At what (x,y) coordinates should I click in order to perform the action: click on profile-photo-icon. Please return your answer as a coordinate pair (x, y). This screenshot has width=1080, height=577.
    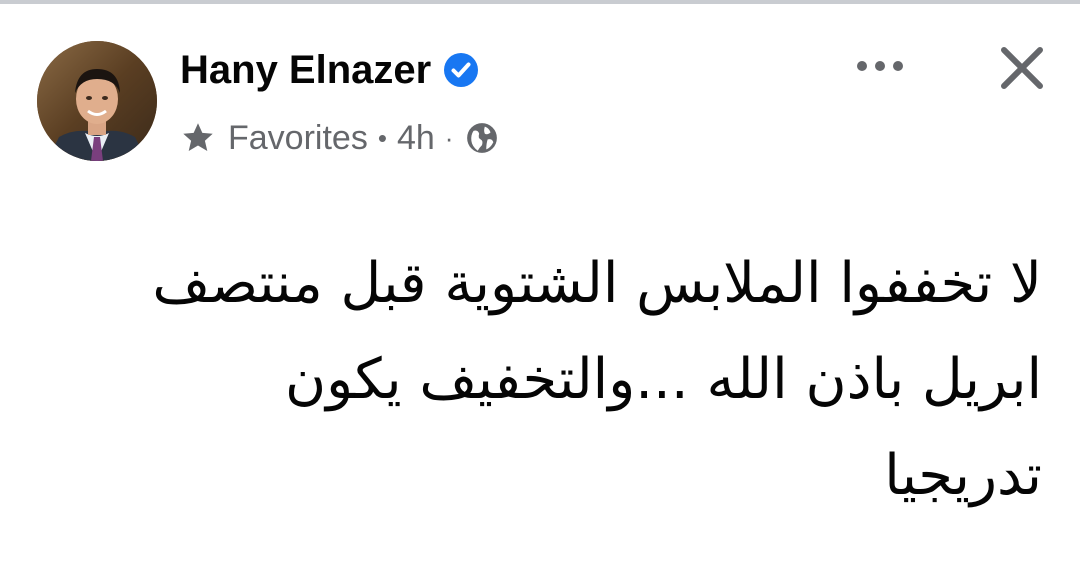
    Looking at the image, I should click on (97, 101).